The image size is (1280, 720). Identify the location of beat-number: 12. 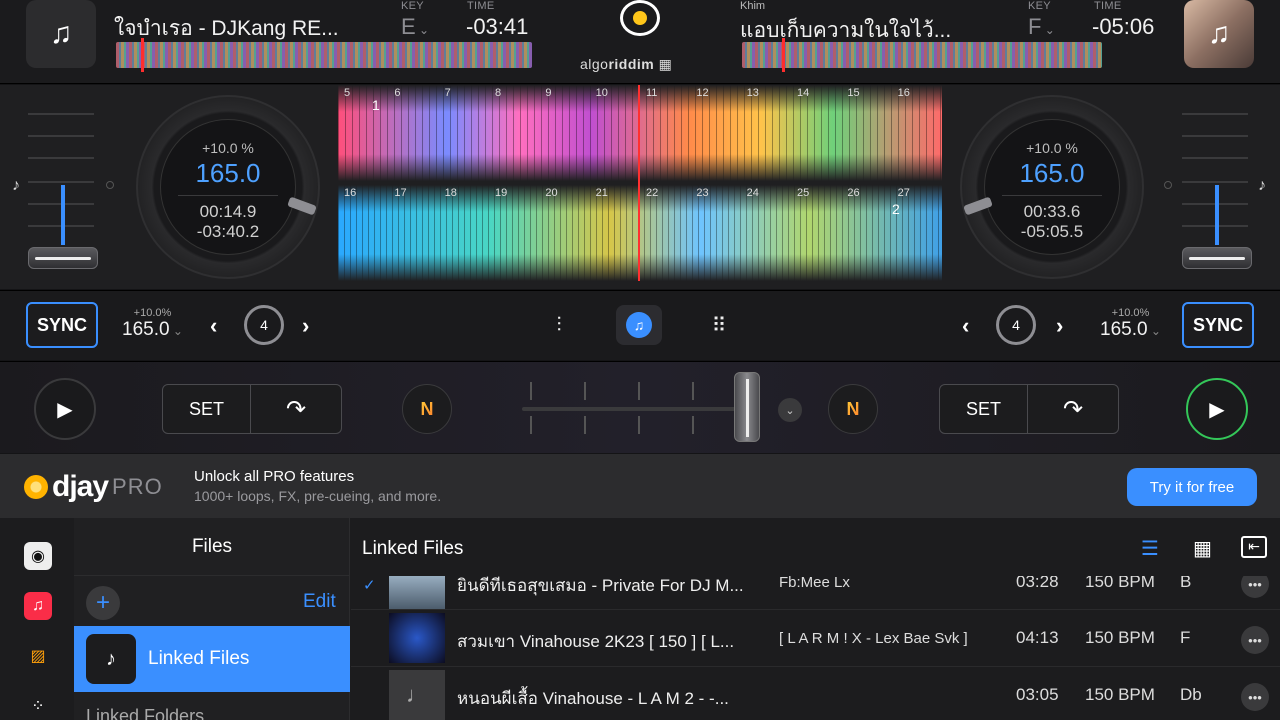
(702, 93).